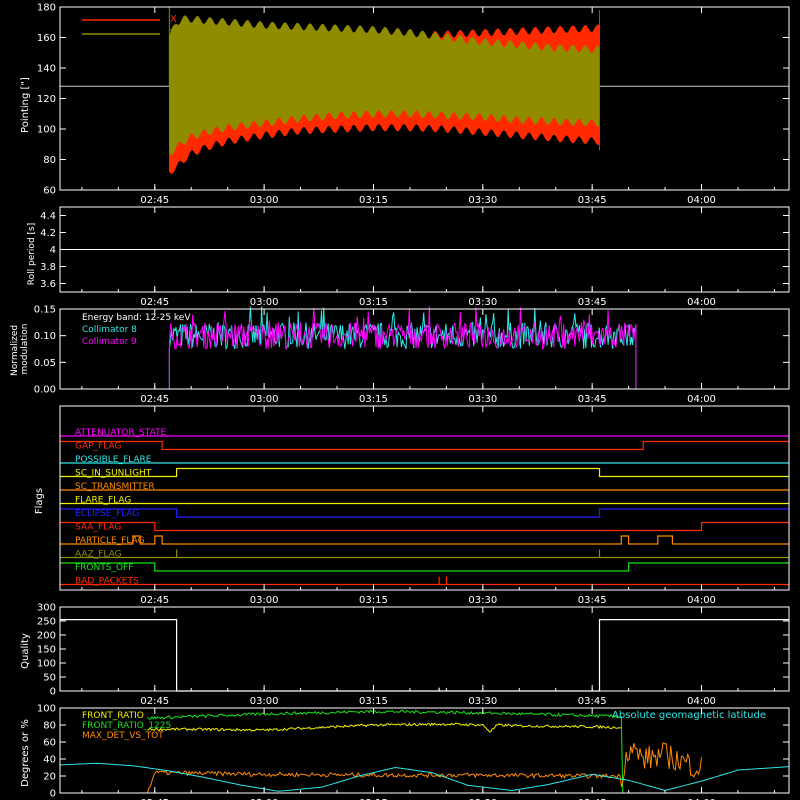 Image resolution: width=800 pixels, height=800 pixels. What do you see at coordinates (136, 318) in the screenshot?
I see `energy-band-annotation: Energy band: 12-25 keV` at bounding box center [136, 318].